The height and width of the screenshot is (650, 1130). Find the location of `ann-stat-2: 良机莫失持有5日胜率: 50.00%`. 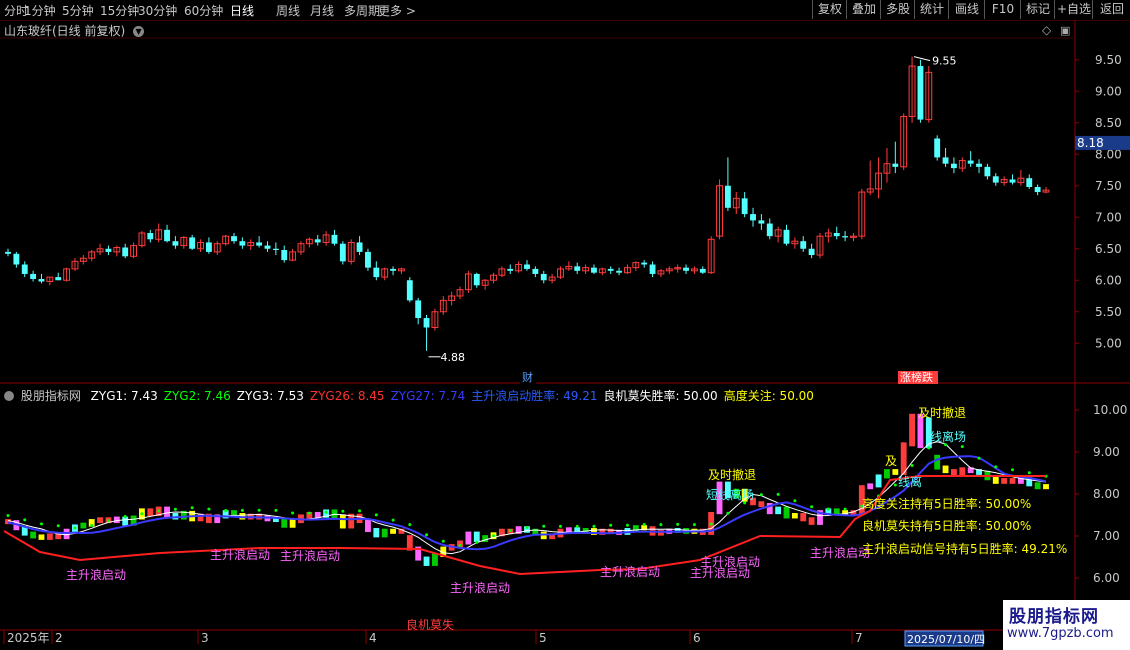

ann-stat-2: 良机莫失持有5日胜率: 50.00% is located at coordinates (946, 525).